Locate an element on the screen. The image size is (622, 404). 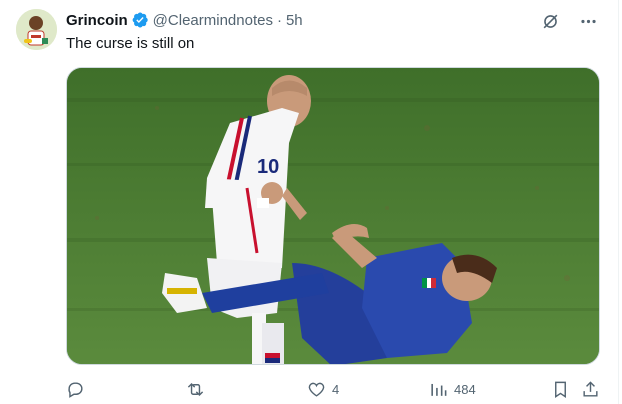
views-icon is located at coordinates (439, 389).